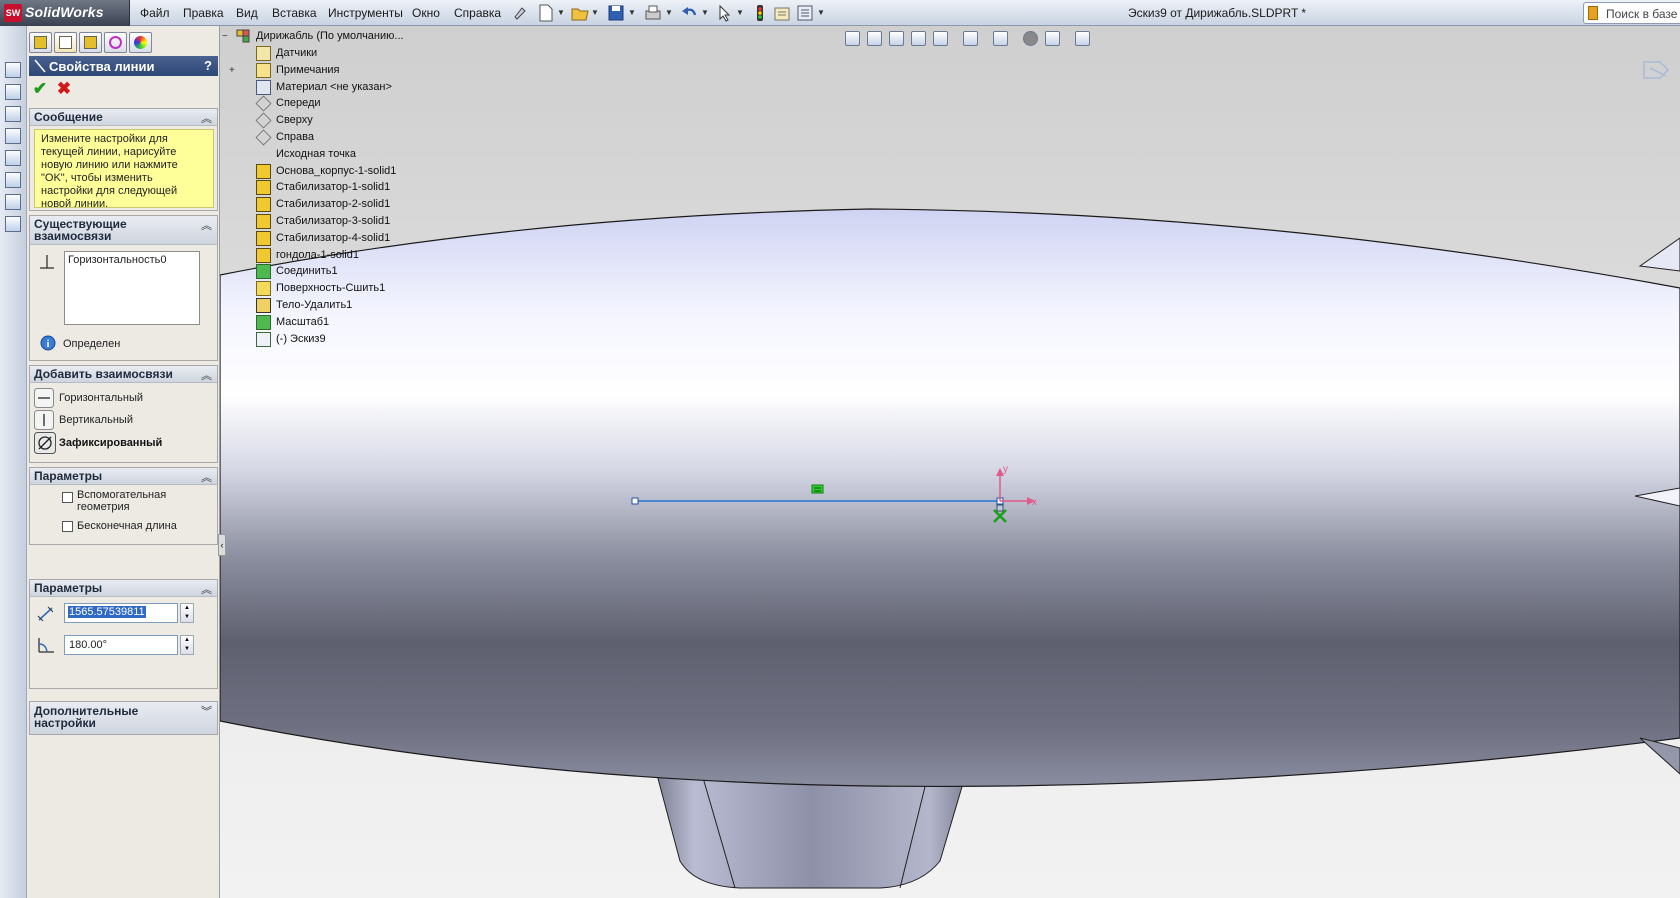  What do you see at coordinates (13, 224) in the screenshot?
I see `relations-tool-icon` at bounding box center [13, 224].